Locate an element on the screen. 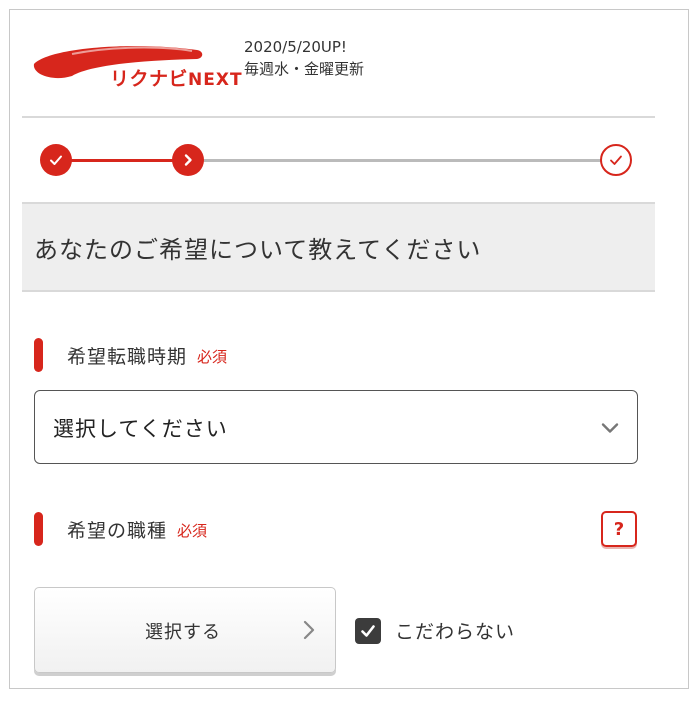  stepper-line-done is located at coordinates (121, 160).